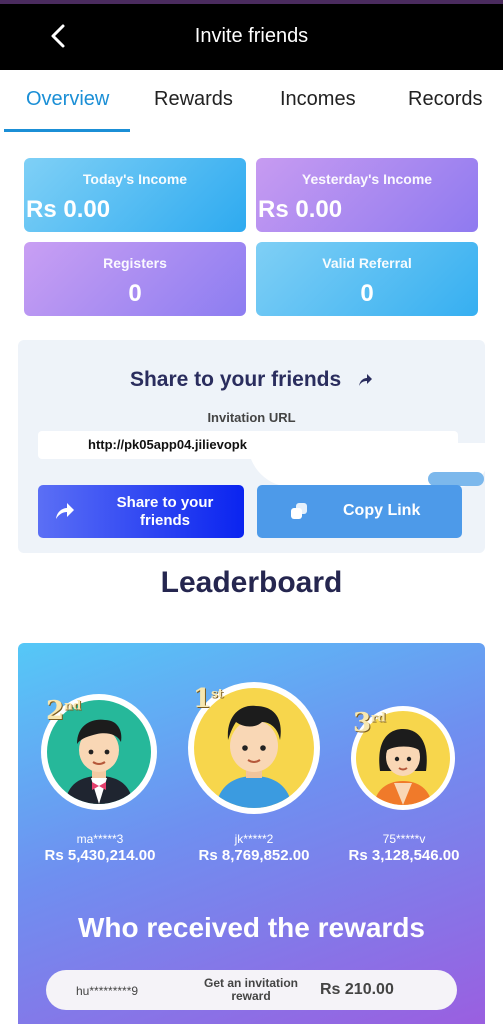  What do you see at coordinates (64, 711) in the screenshot?
I see `rank-badge-second: 2nd` at bounding box center [64, 711].